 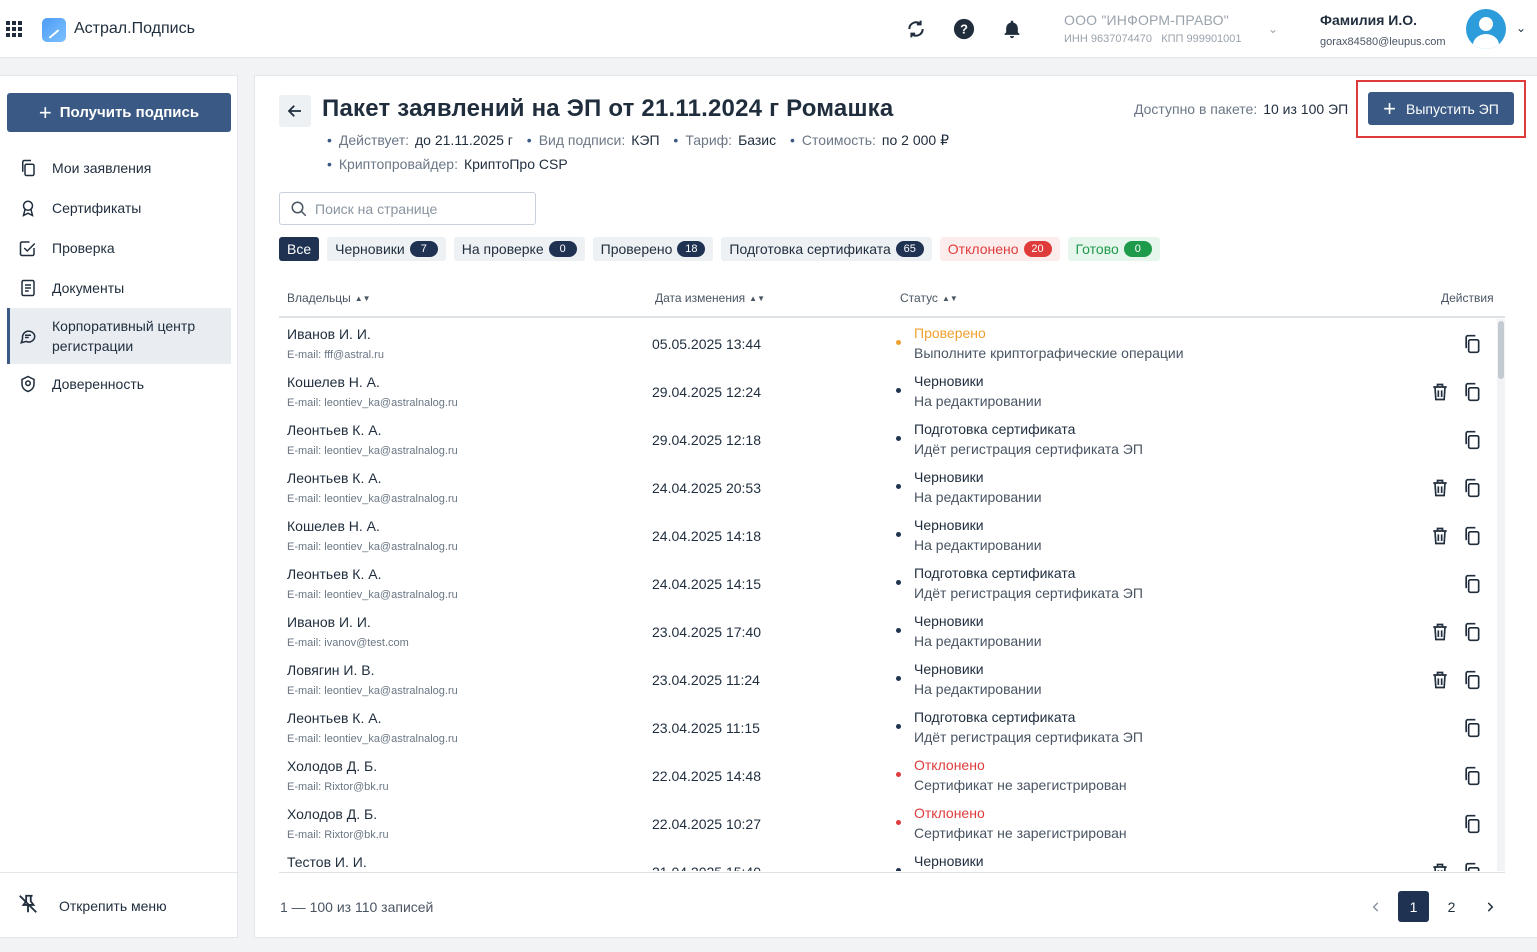 I want to click on column-status: Статус ▲▼, so click(x=929, y=298).